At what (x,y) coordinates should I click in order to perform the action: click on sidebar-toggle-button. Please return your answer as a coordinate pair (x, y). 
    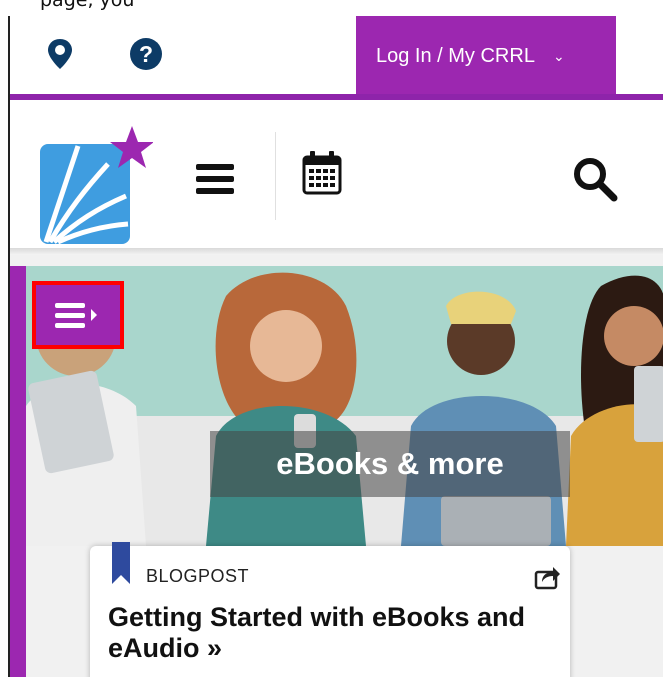
    Looking at the image, I should click on (78, 315).